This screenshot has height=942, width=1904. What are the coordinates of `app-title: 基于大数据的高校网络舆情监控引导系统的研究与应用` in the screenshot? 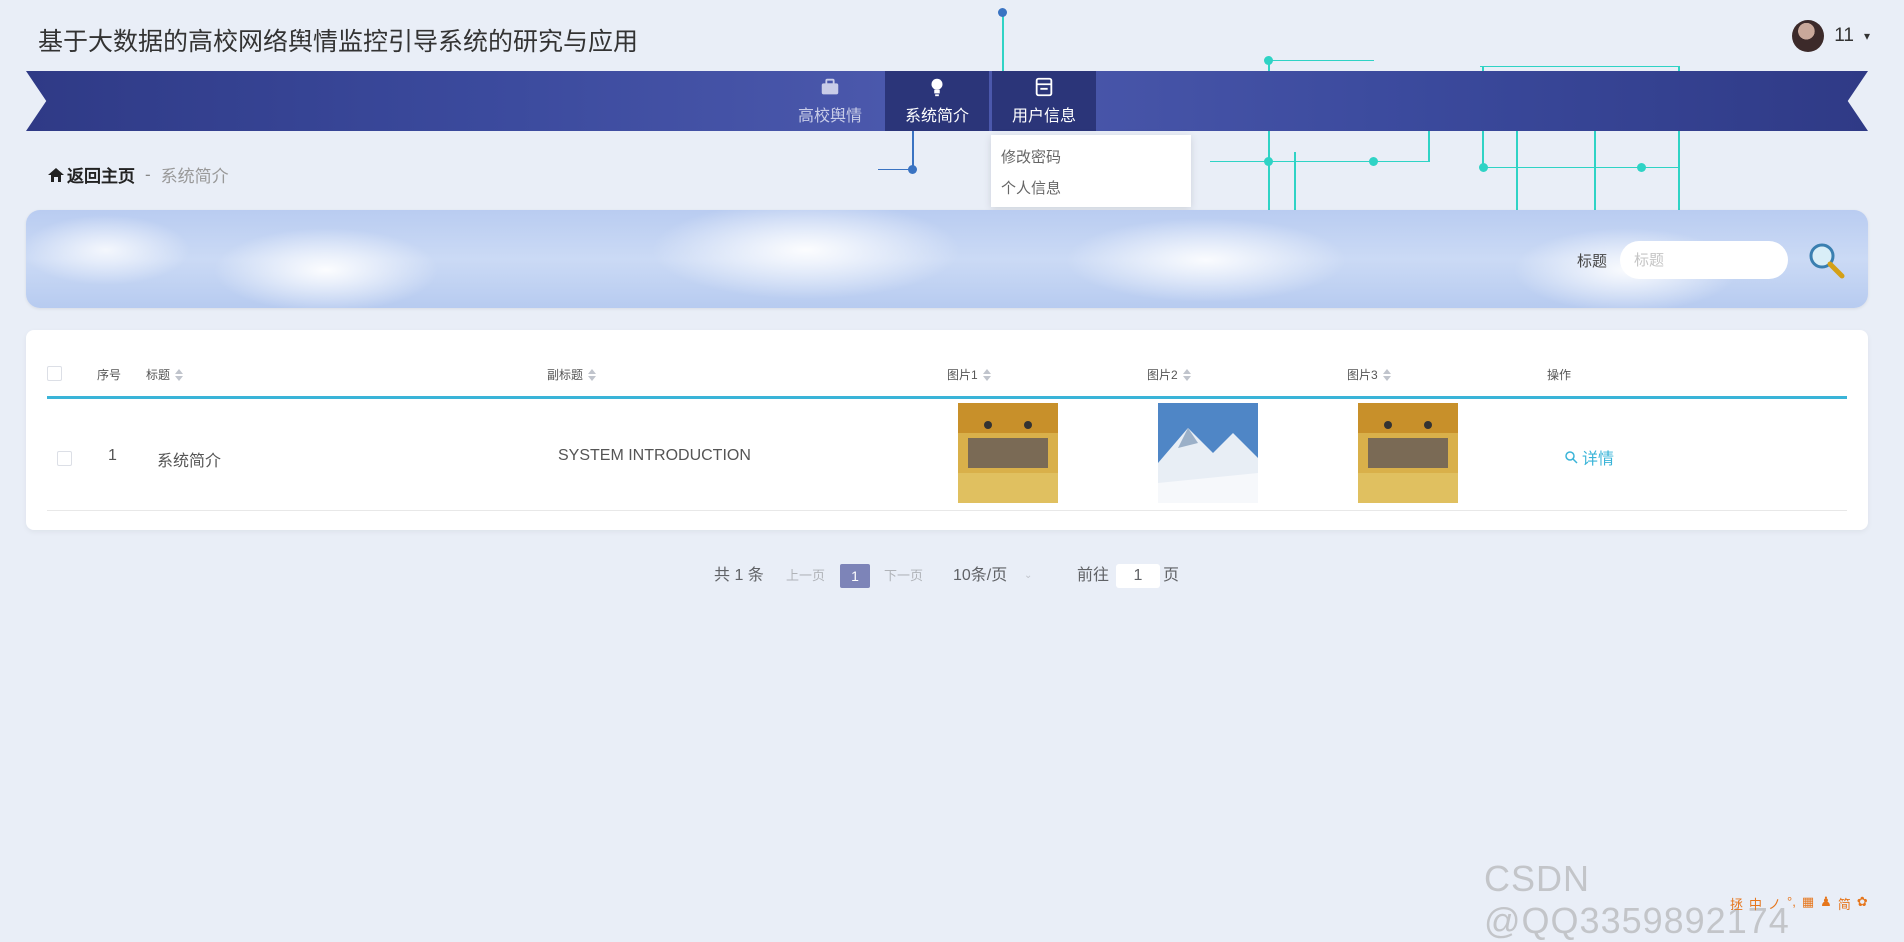 It's located at (338, 42).